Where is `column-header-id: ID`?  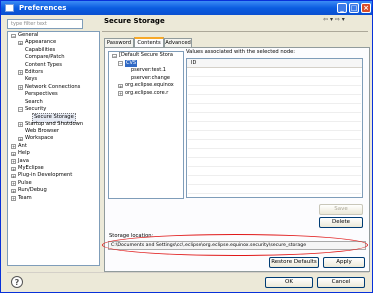 column-header-id: ID is located at coordinates (274, 63).